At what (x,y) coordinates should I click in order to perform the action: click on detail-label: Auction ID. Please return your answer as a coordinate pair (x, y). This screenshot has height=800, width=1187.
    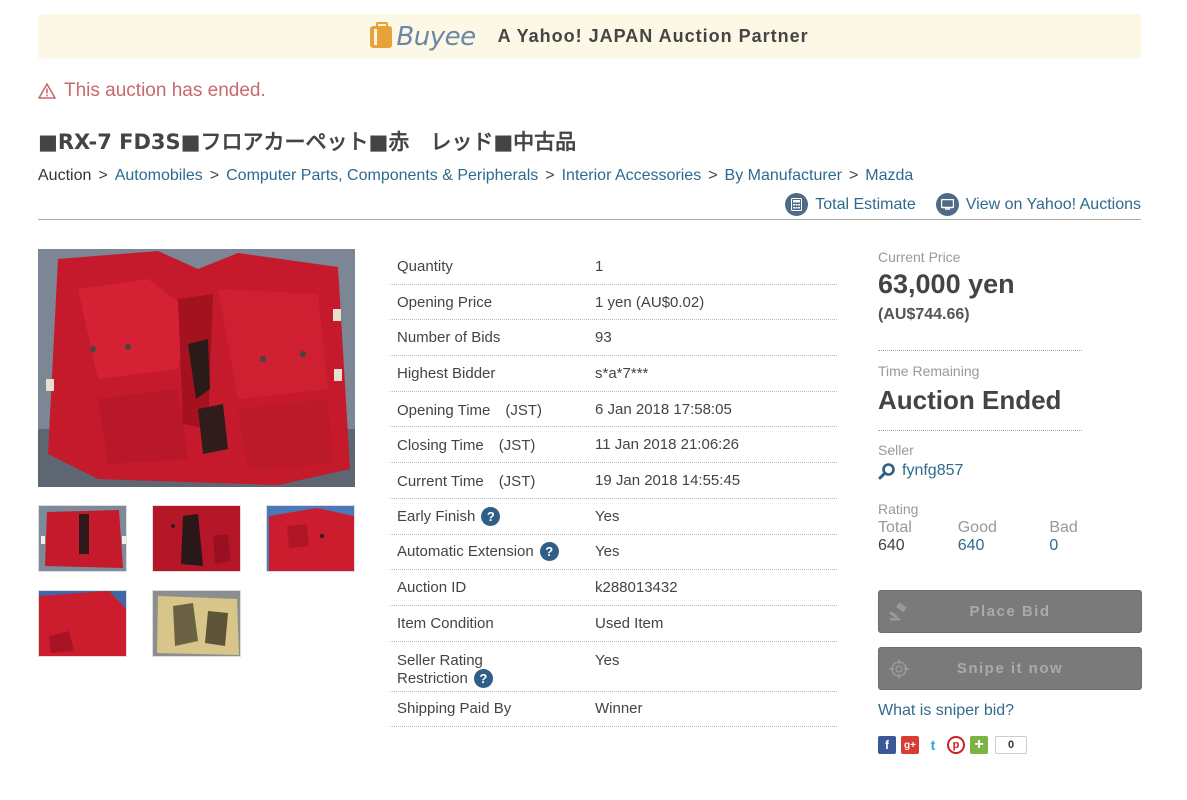
    Looking at the image, I should click on (432, 588).